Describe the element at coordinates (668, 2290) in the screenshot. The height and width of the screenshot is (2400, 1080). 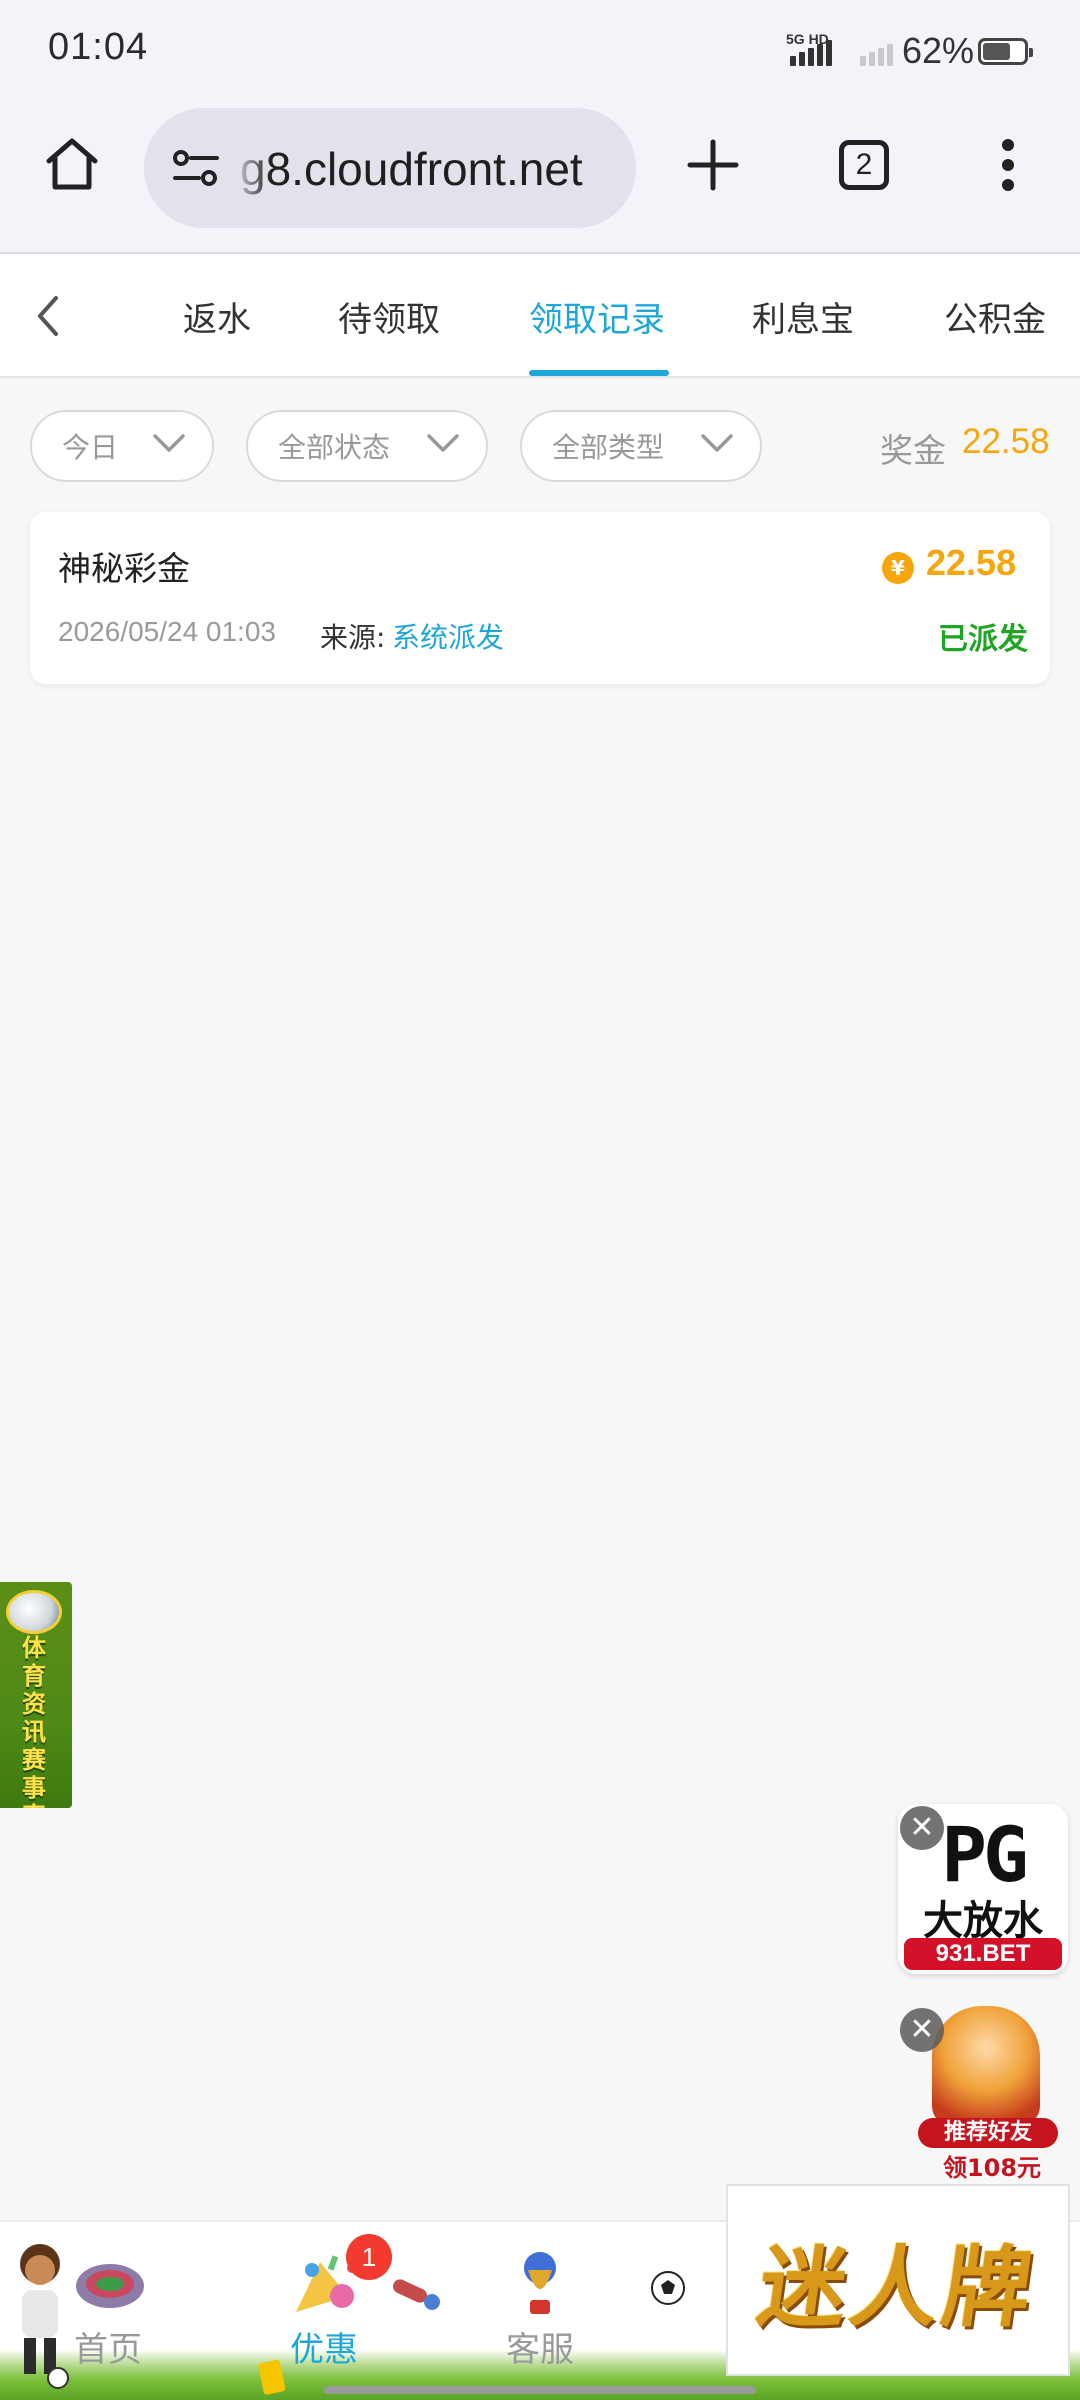
I see `soccer-ball-icon` at that location.